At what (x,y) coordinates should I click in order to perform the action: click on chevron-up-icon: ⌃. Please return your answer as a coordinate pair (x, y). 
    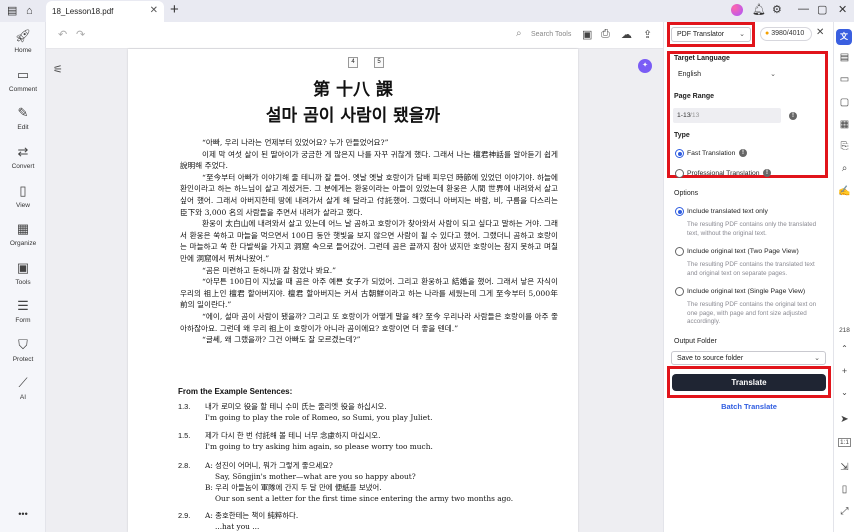
    Looking at the image, I should click on (844, 348).